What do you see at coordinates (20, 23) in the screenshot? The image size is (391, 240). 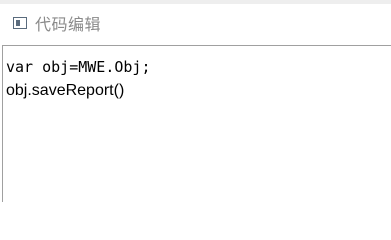 I see `window-icon` at bounding box center [20, 23].